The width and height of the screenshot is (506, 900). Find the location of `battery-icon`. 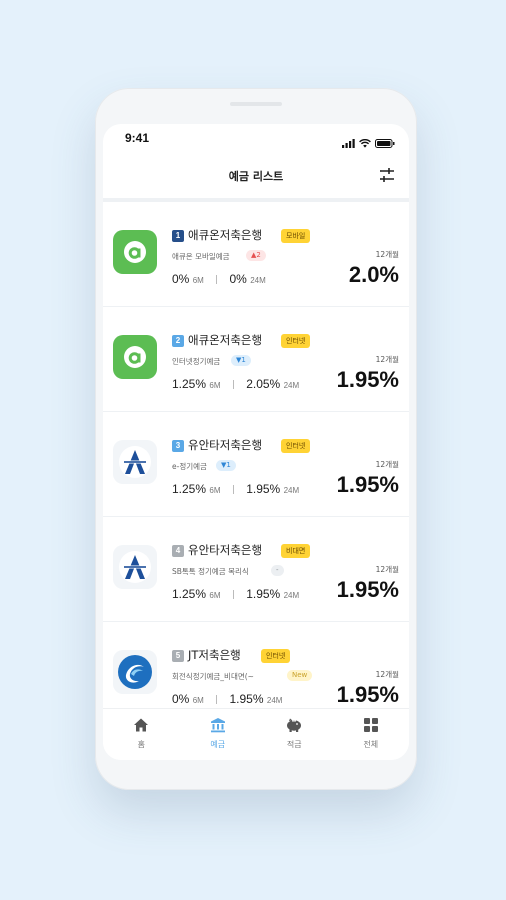

battery-icon is located at coordinates (385, 142).